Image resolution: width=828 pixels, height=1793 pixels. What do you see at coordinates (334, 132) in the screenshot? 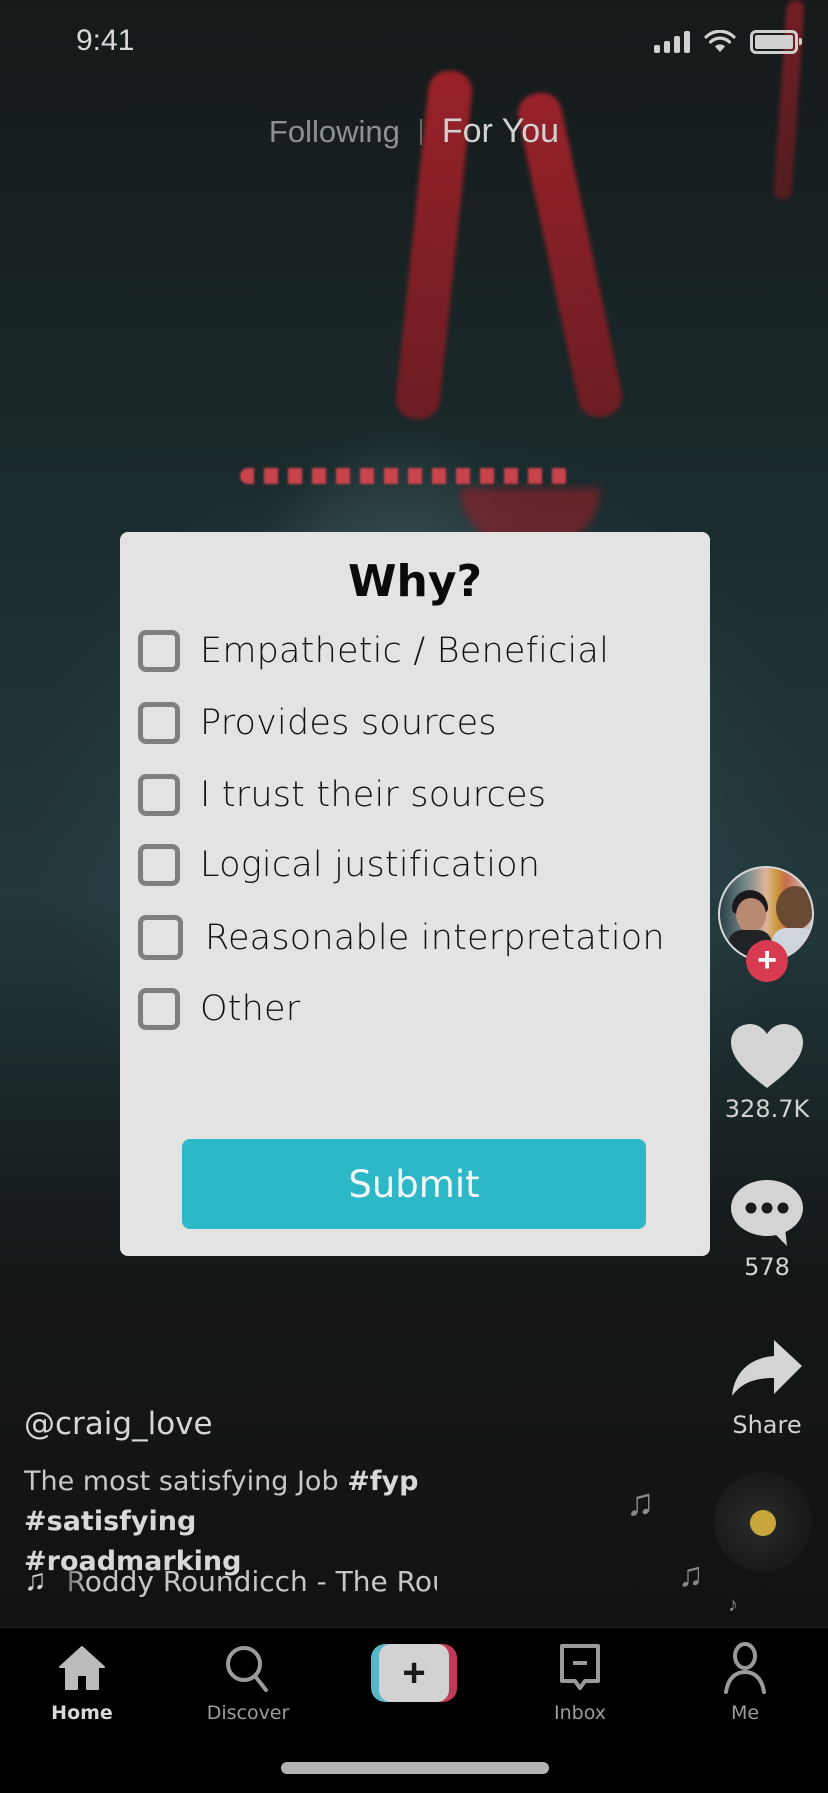
I see `tab-following: Following` at bounding box center [334, 132].